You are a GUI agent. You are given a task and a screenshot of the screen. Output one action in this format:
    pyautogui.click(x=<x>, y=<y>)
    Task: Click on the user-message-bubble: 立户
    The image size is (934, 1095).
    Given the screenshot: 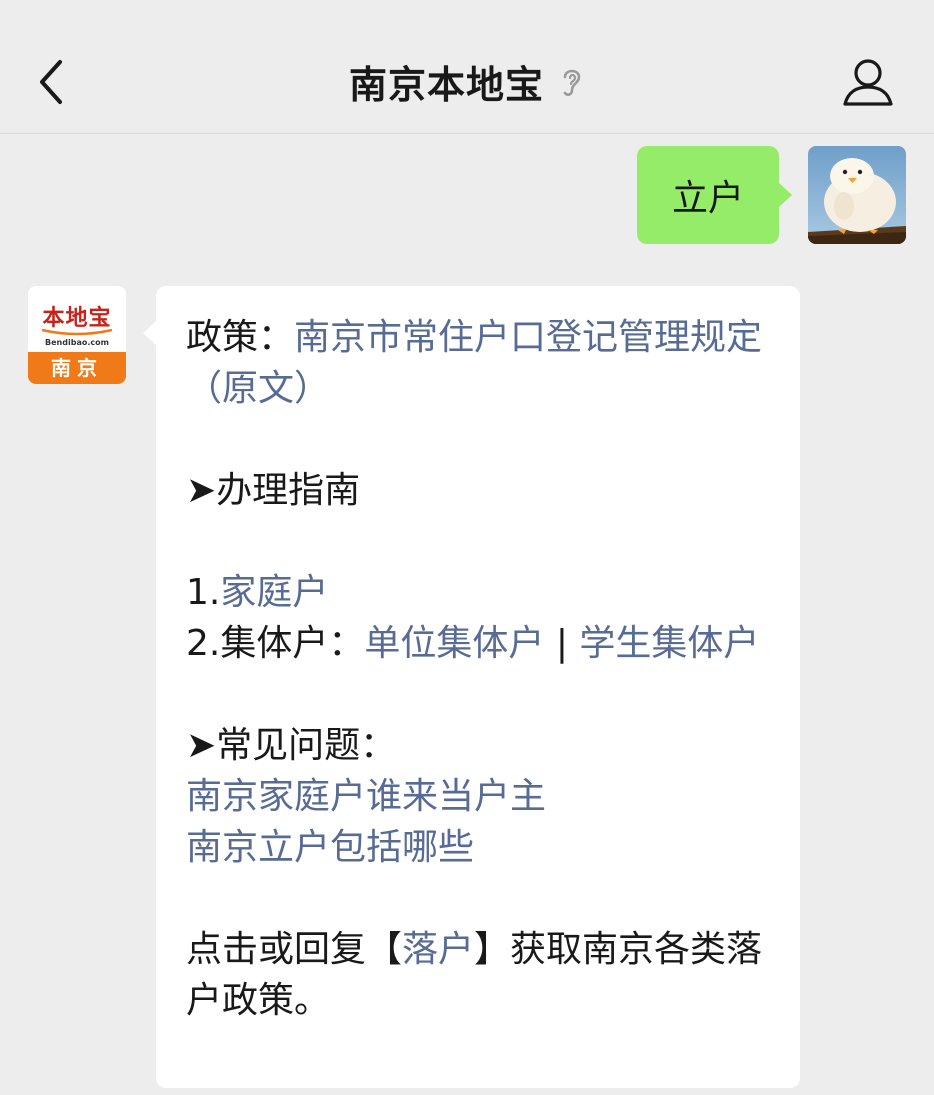 What is the action you would take?
    pyautogui.click(x=714, y=195)
    